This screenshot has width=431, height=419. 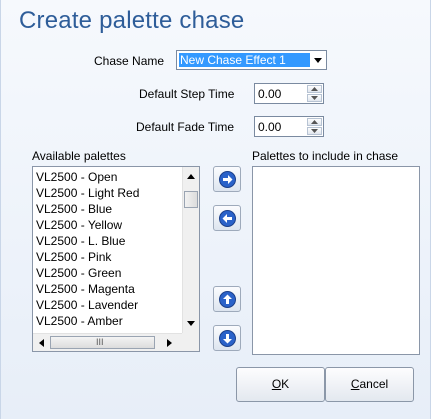 I want to click on vertical-scrollbar, so click(x=190, y=250).